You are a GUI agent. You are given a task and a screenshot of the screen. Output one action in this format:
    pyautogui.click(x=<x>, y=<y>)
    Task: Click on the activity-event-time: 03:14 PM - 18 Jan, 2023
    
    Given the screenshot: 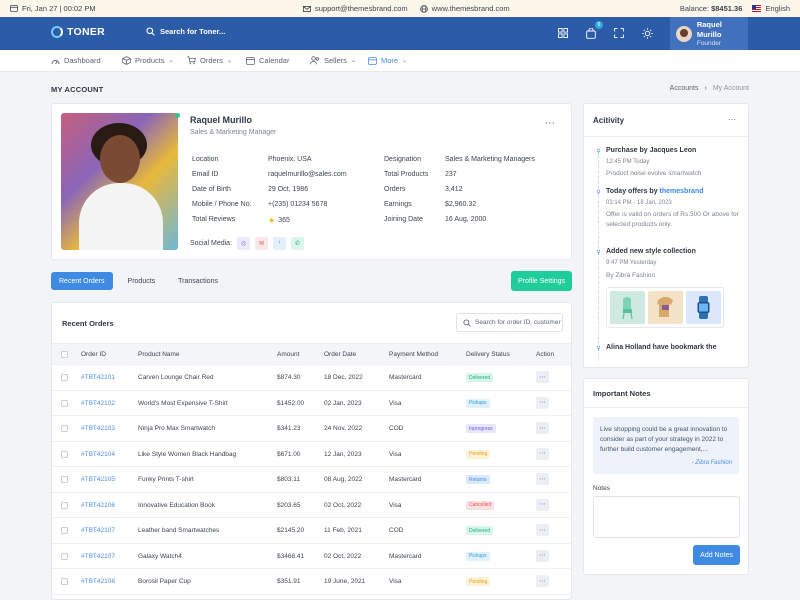 What is the action you would take?
    pyautogui.click(x=639, y=203)
    